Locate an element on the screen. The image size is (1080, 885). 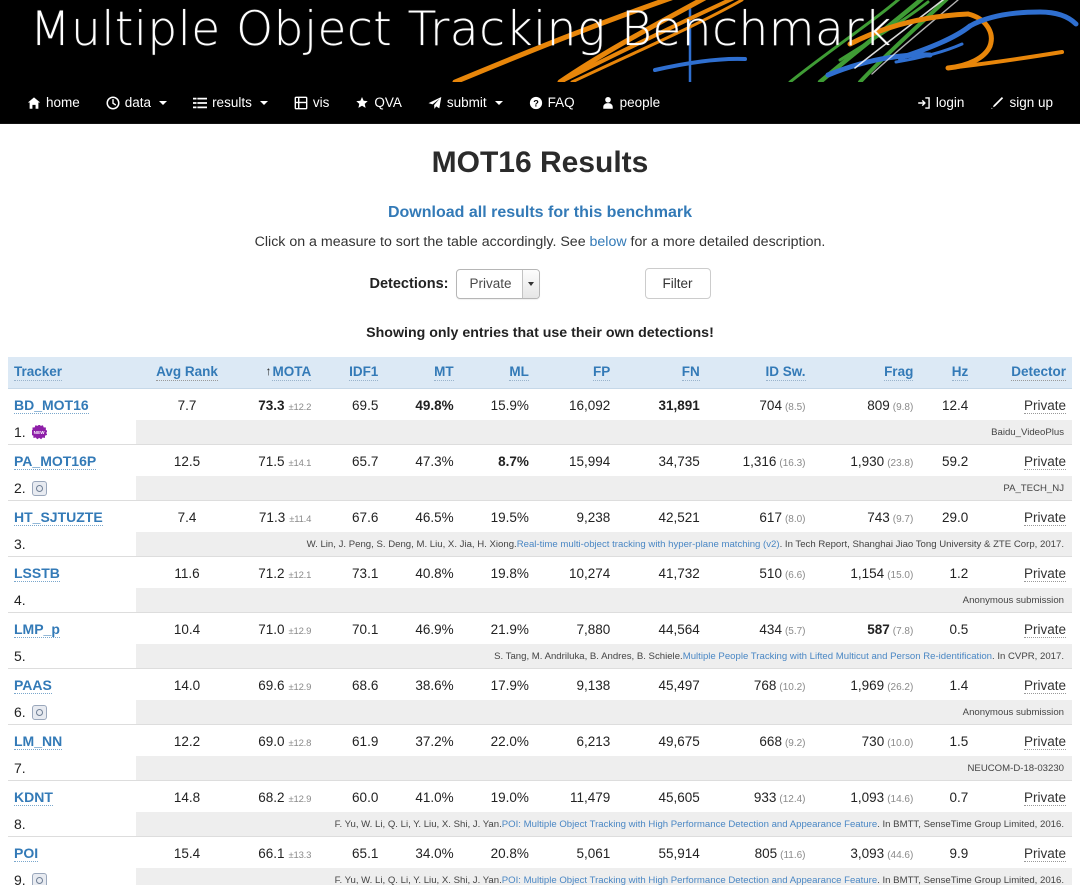
nav-item-home: home is located at coordinates (53, 103).